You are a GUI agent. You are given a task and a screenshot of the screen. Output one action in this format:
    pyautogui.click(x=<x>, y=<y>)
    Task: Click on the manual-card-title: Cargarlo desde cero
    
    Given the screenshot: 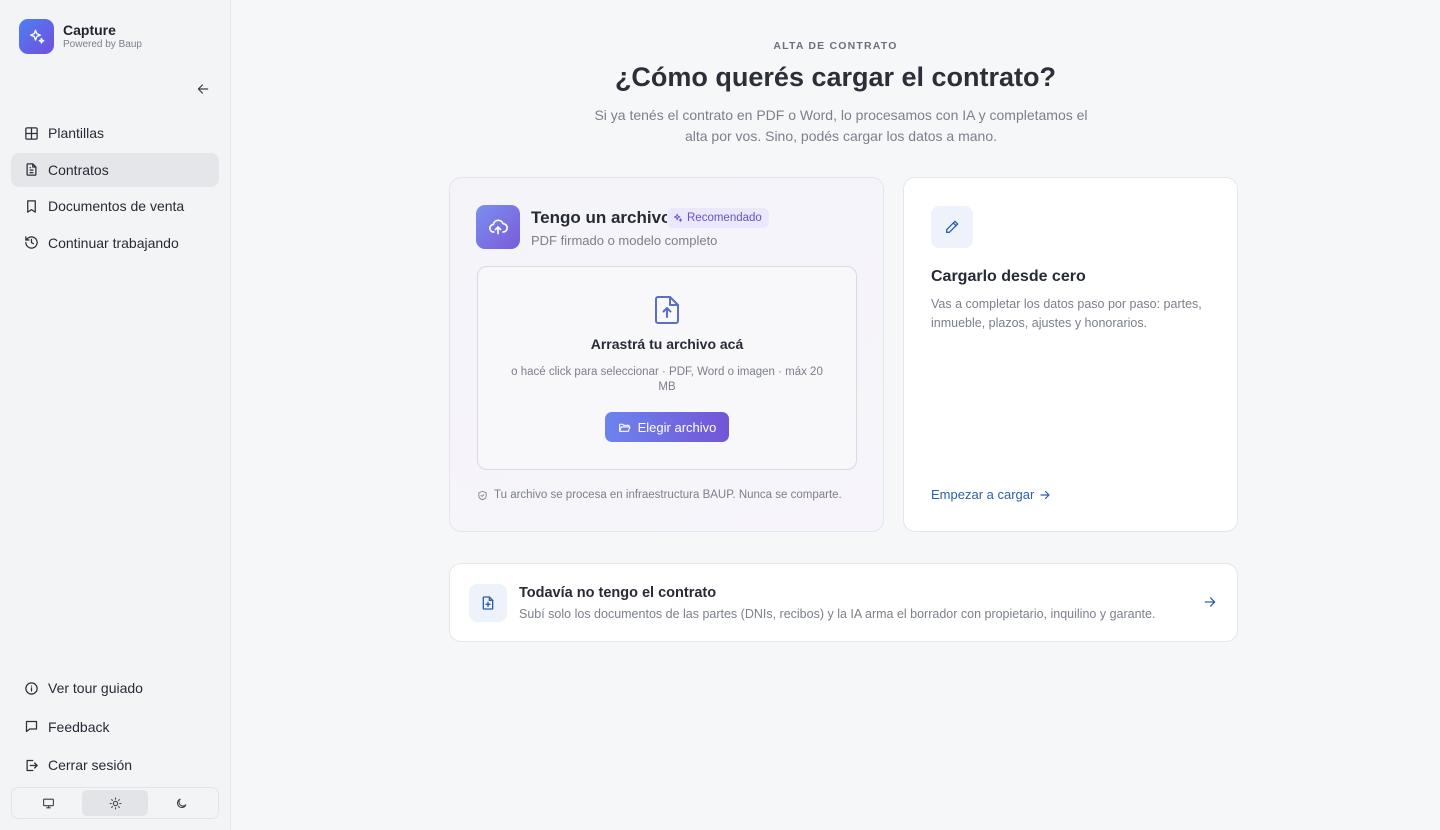 What is the action you would take?
    pyautogui.click(x=1008, y=276)
    